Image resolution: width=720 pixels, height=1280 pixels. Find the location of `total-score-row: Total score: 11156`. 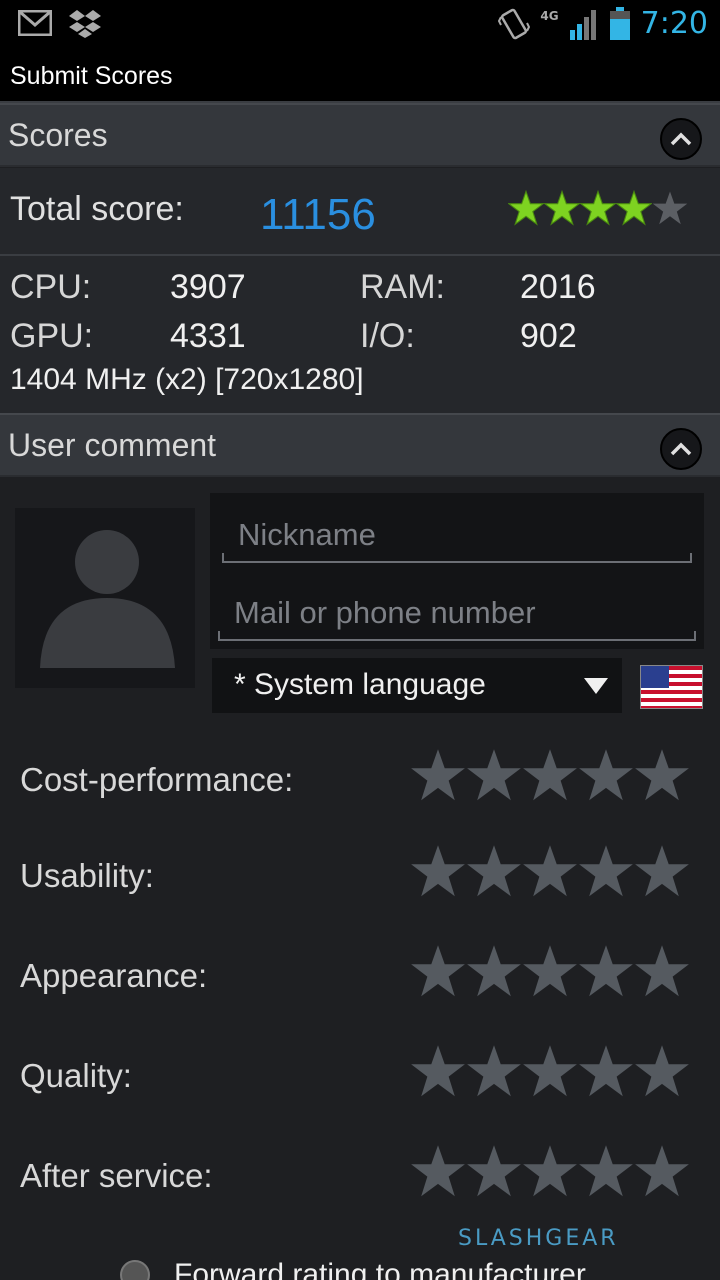

total-score-row: Total score: 11156 is located at coordinates (360, 212).